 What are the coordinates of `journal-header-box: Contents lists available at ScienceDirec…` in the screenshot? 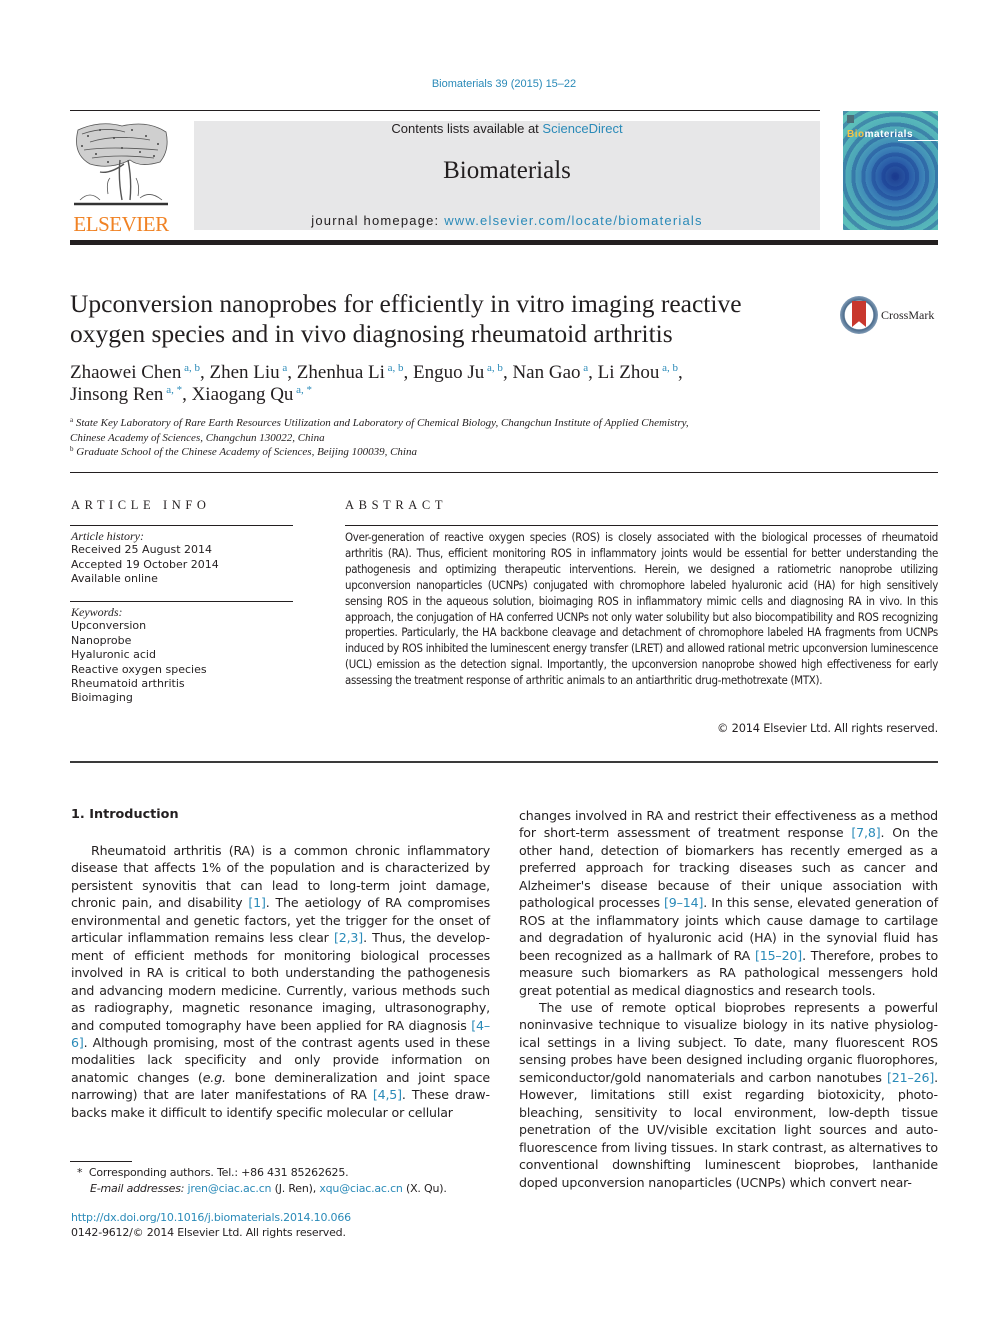 It's located at (507, 175).